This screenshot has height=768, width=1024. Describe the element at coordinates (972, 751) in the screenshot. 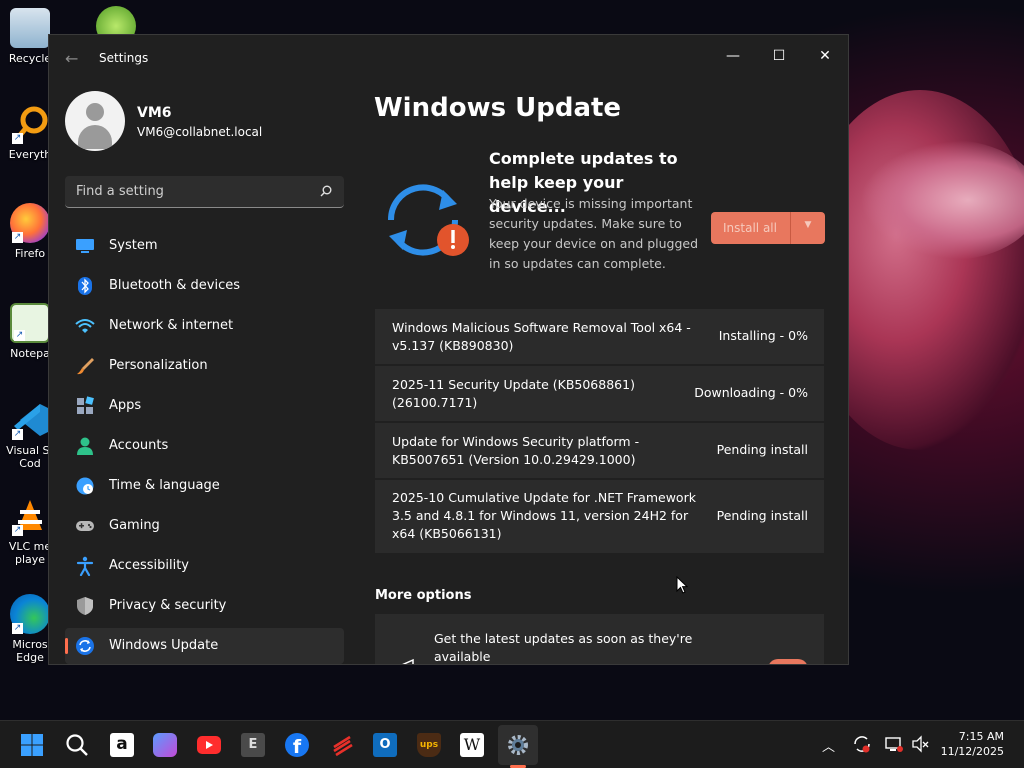

I see `clock-date: 11/12/2025` at that location.